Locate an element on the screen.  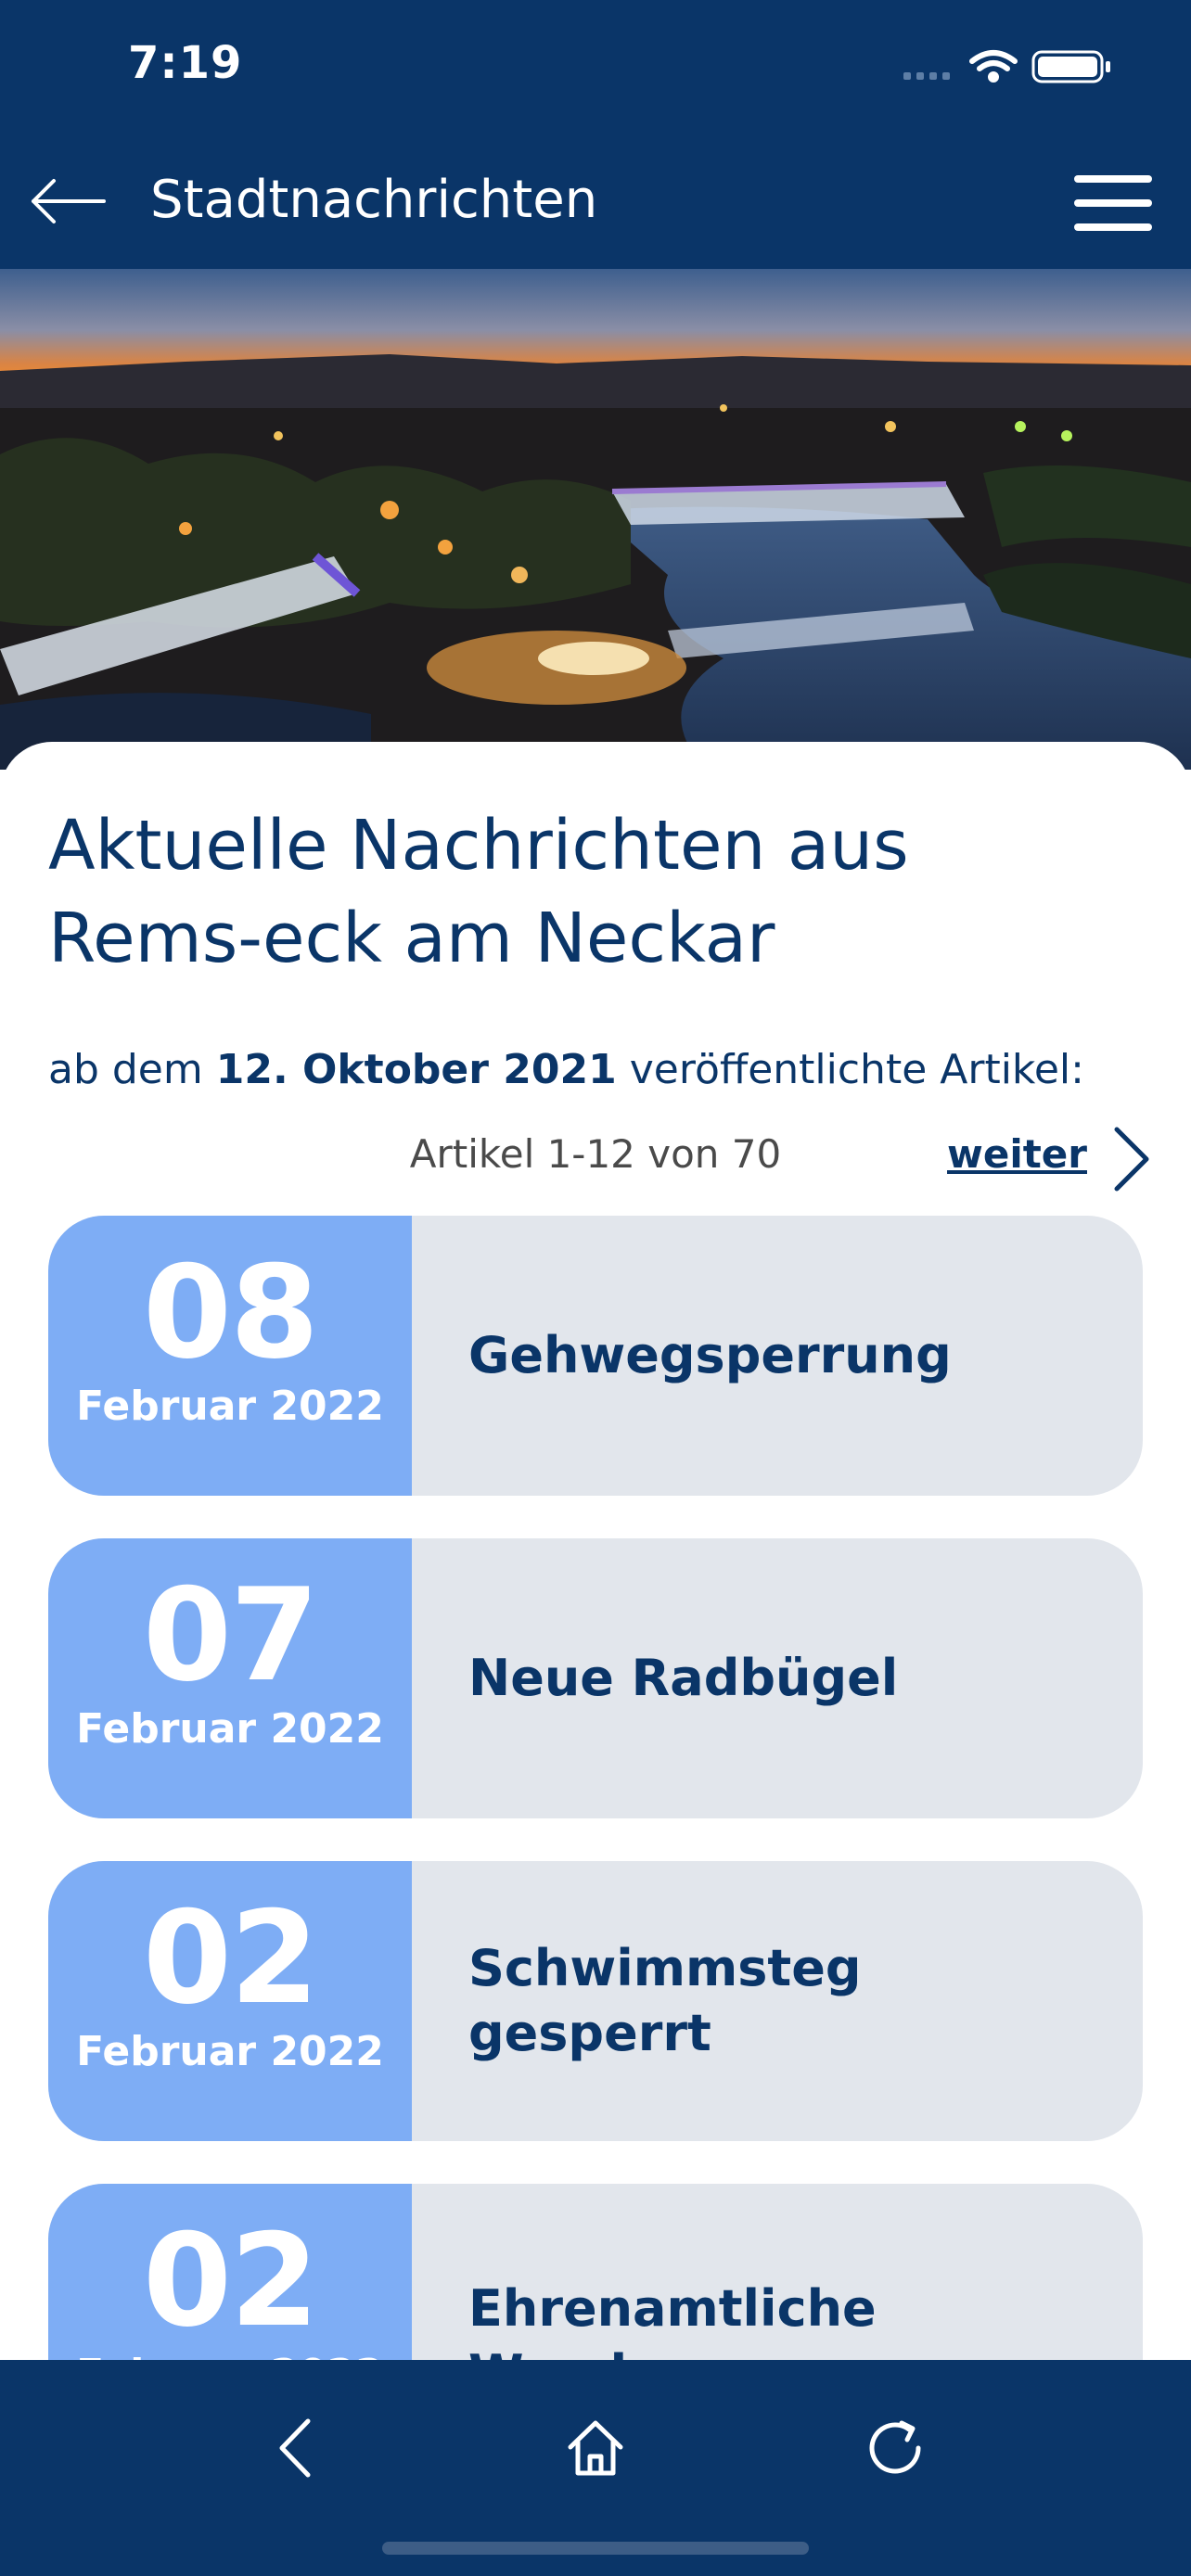
article-card: 02 Februar 2022 Ehrenamtliche Wander- is located at coordinates (595, 2272).